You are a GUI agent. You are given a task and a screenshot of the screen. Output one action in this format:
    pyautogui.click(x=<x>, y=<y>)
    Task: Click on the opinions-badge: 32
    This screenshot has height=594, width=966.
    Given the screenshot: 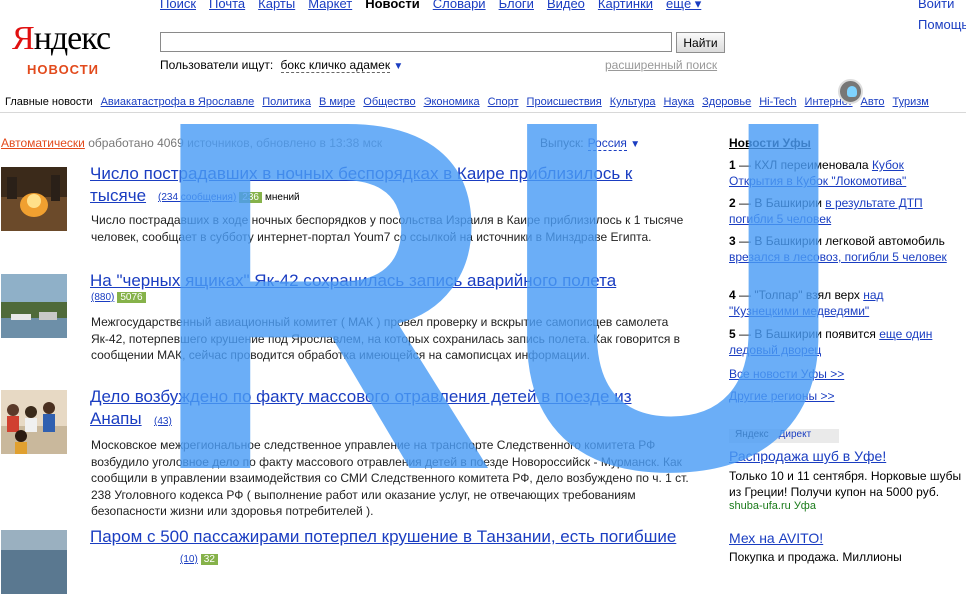 What is the action you would take?
    pyautogui.click(x=209, y=559)
    